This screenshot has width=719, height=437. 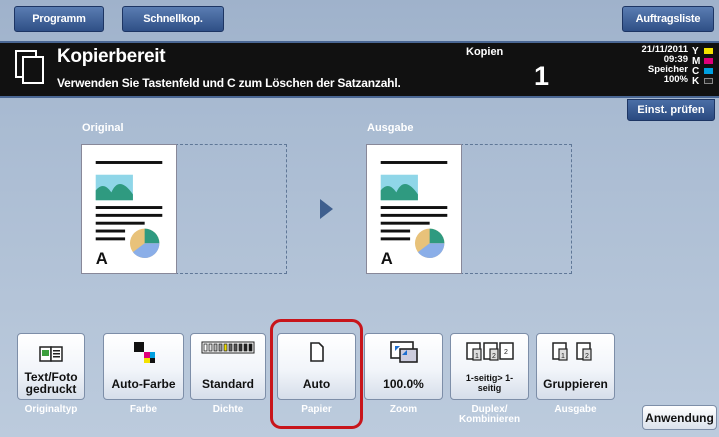 I want to click on group-icon: 1 2, so click(x=571, y=351).